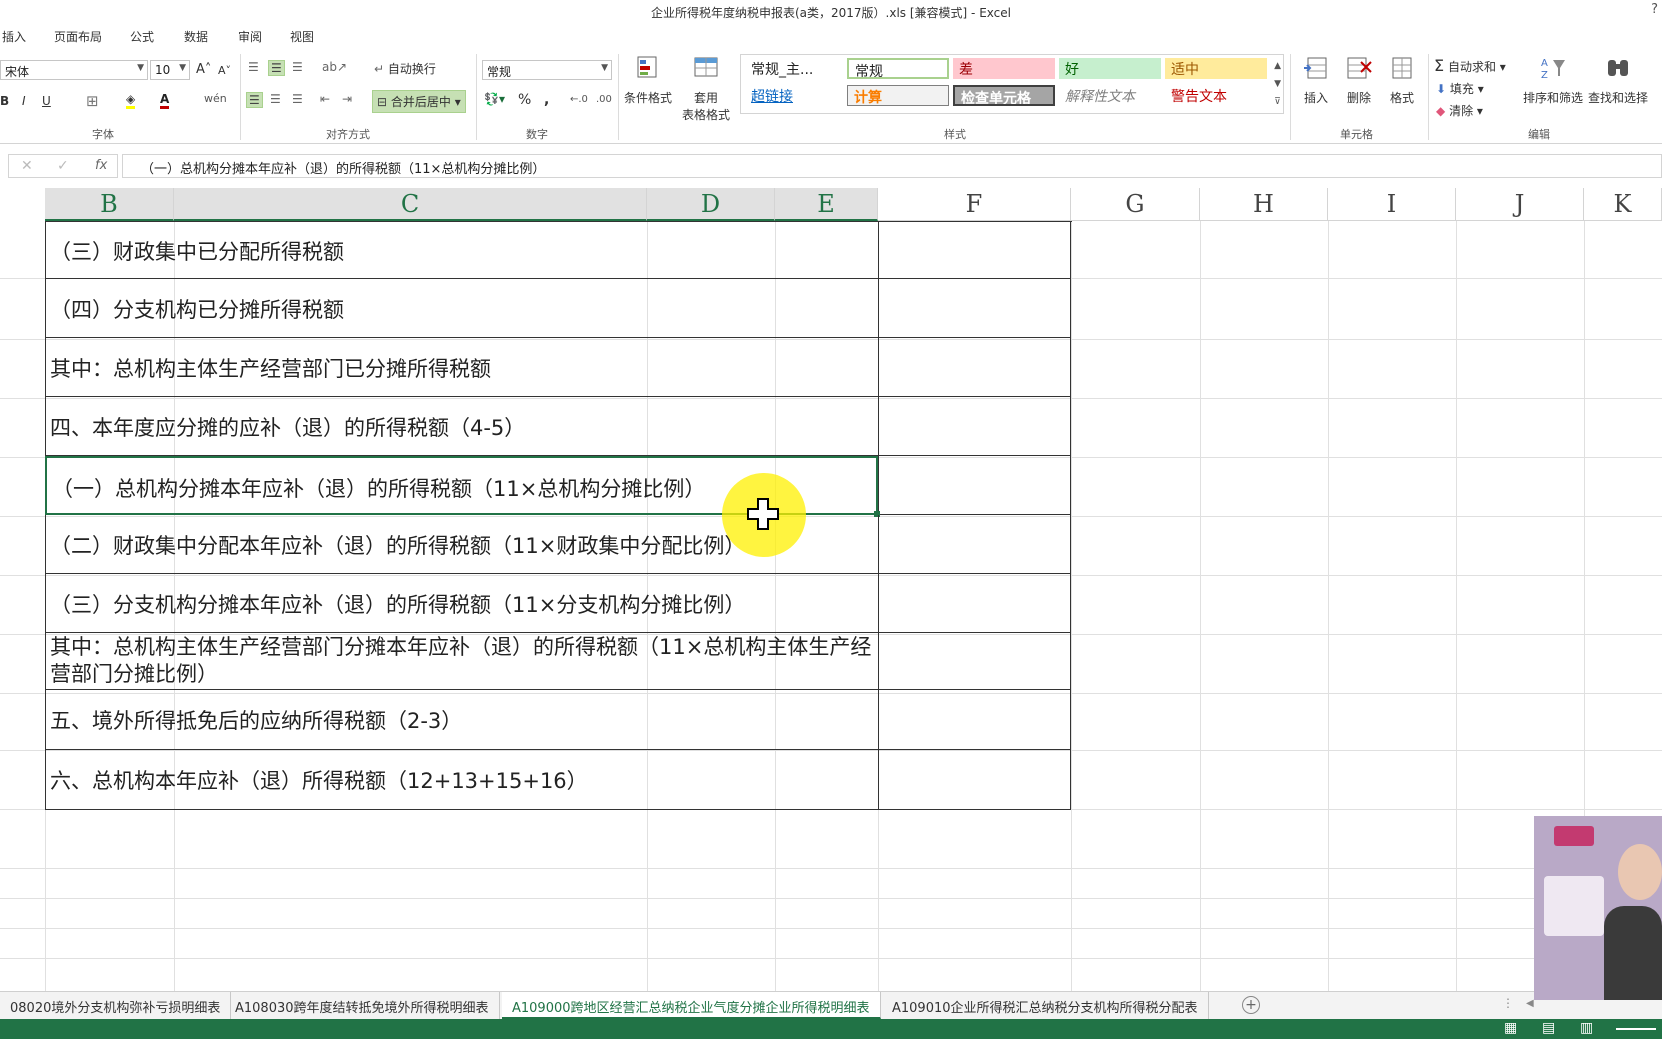 The height and width of the screenshot is (1039, 1662). I want to click on normal-view-icon: ▦, so click(1510, 1028).